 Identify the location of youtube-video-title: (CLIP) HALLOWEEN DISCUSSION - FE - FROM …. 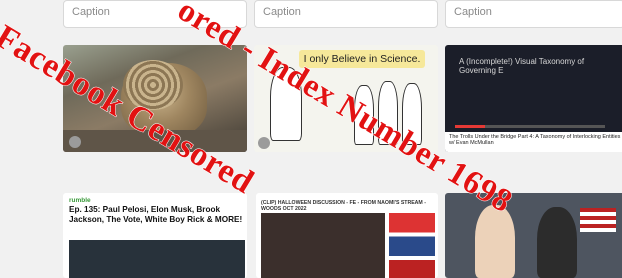
(343, 206).